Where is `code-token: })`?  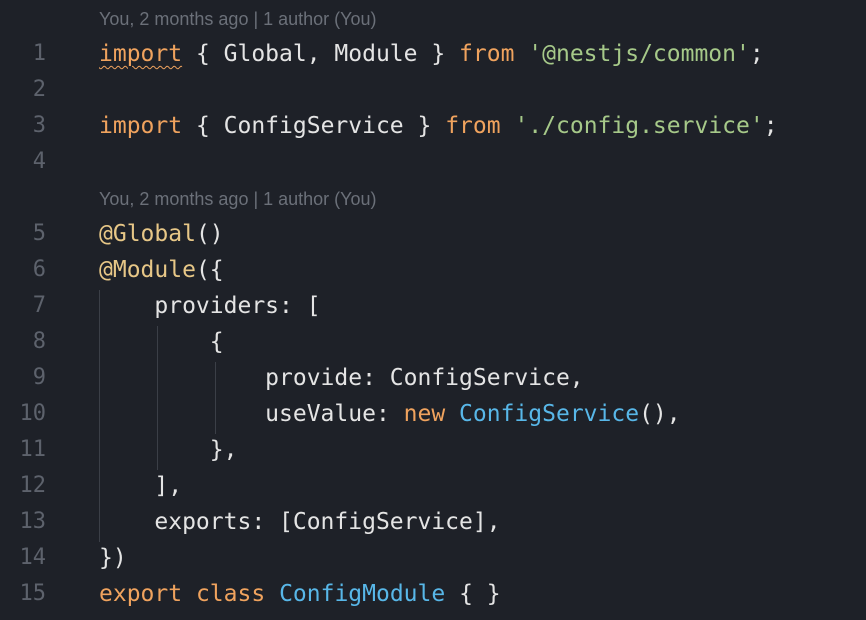
code-token: }) is located at coordinates (113, 558).